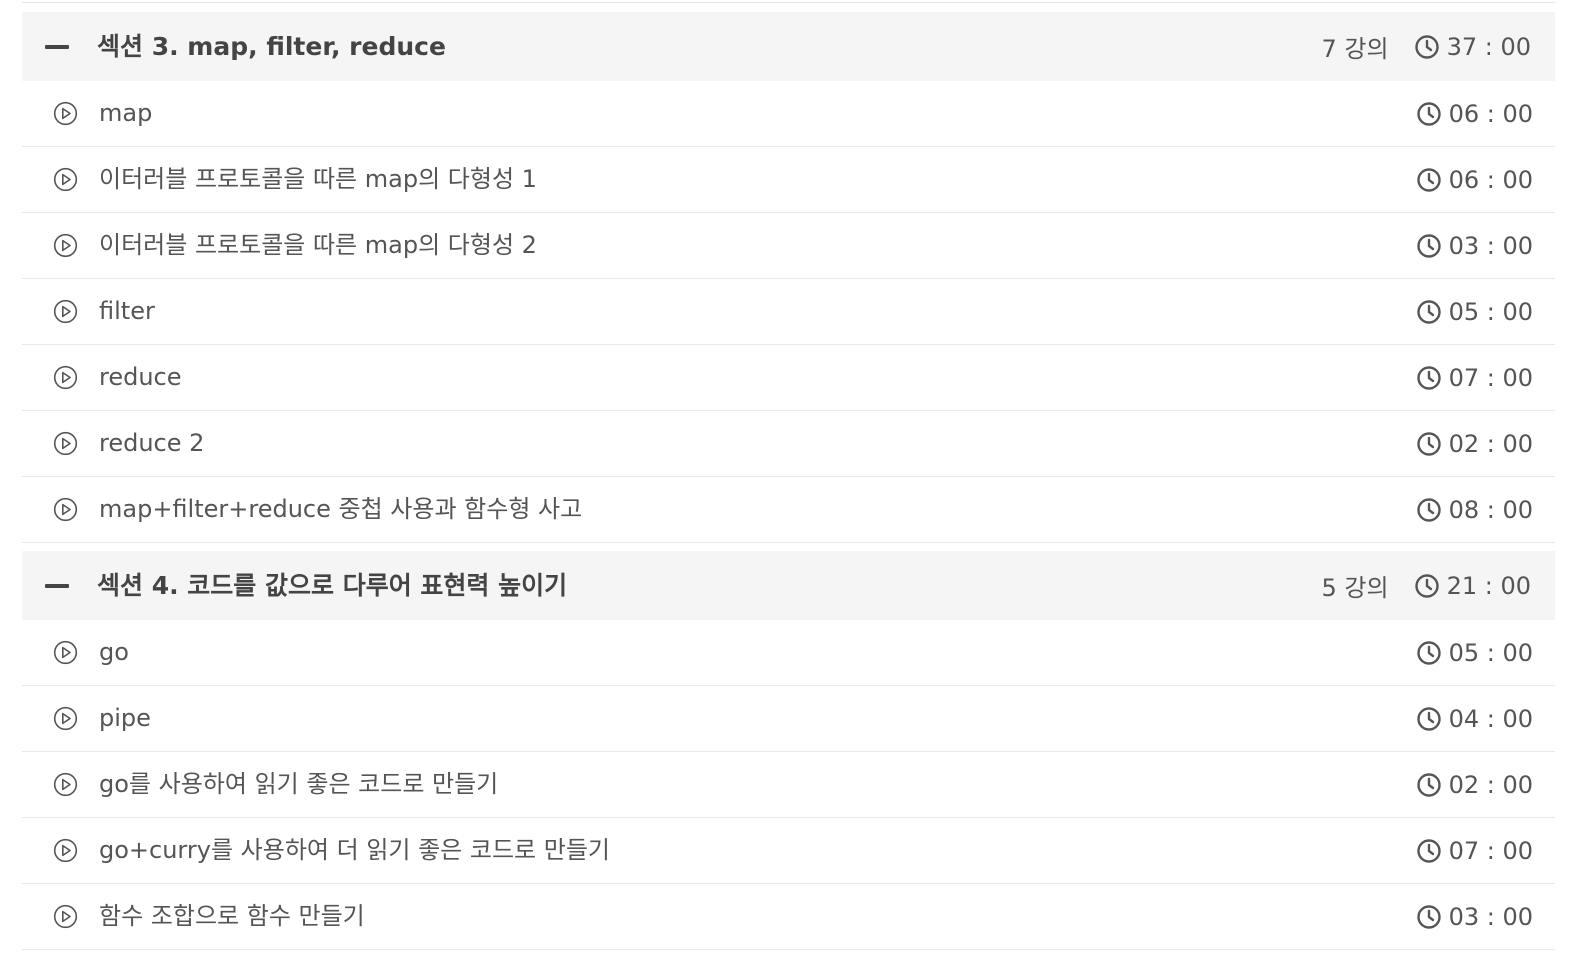 This screenshot has height=974, width=1586. Describe the element at coordinates (1488, 46) in the screenshot. I see `section-duration-text: 37 : 00` at that location.